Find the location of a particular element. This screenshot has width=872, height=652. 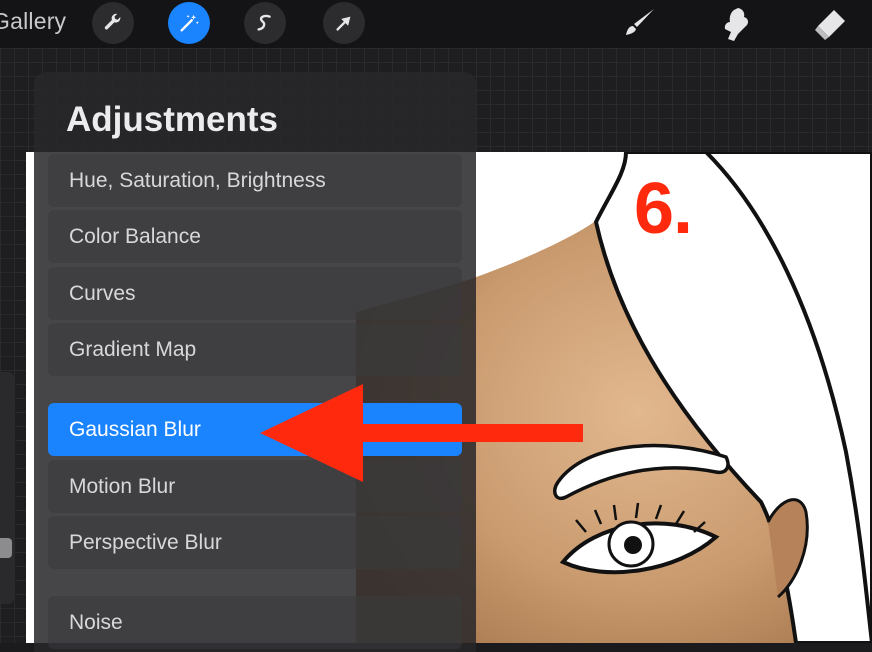

smudge-button is located at coordinates (736, 24).